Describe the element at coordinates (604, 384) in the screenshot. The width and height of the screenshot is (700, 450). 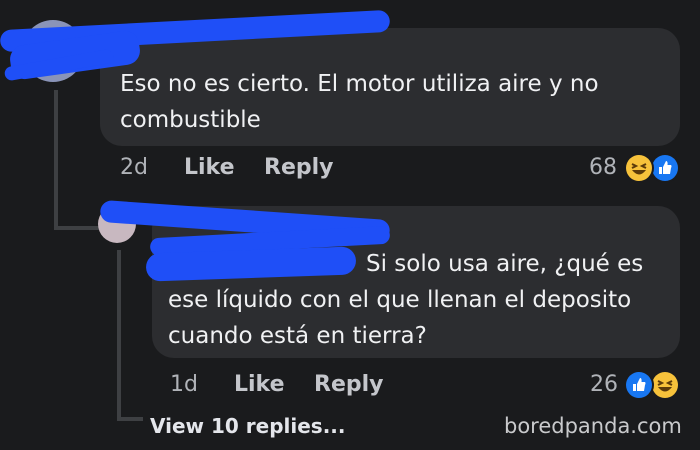
I see `reaction-count: 26` at that location.